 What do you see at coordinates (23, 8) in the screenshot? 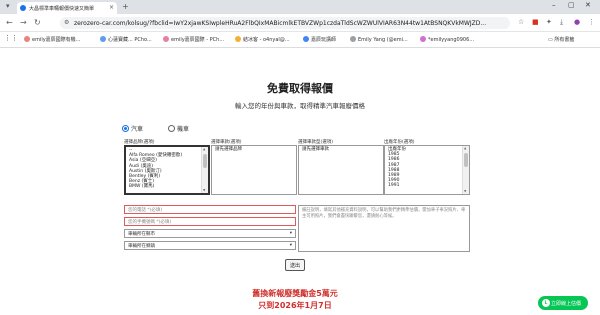
I see `site-favicon` at bounding box center [23, 8].